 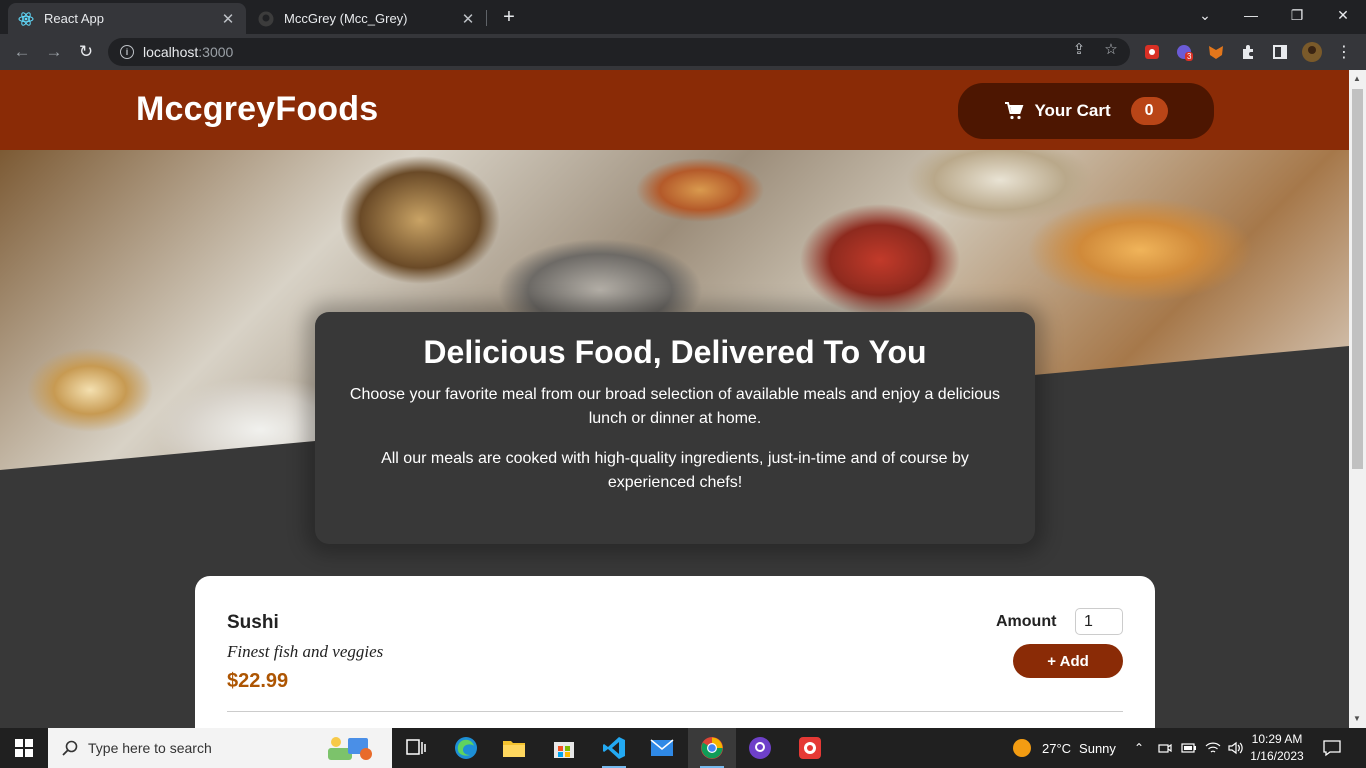 I want to click on task-view-icon, so click(x=416, y=748).